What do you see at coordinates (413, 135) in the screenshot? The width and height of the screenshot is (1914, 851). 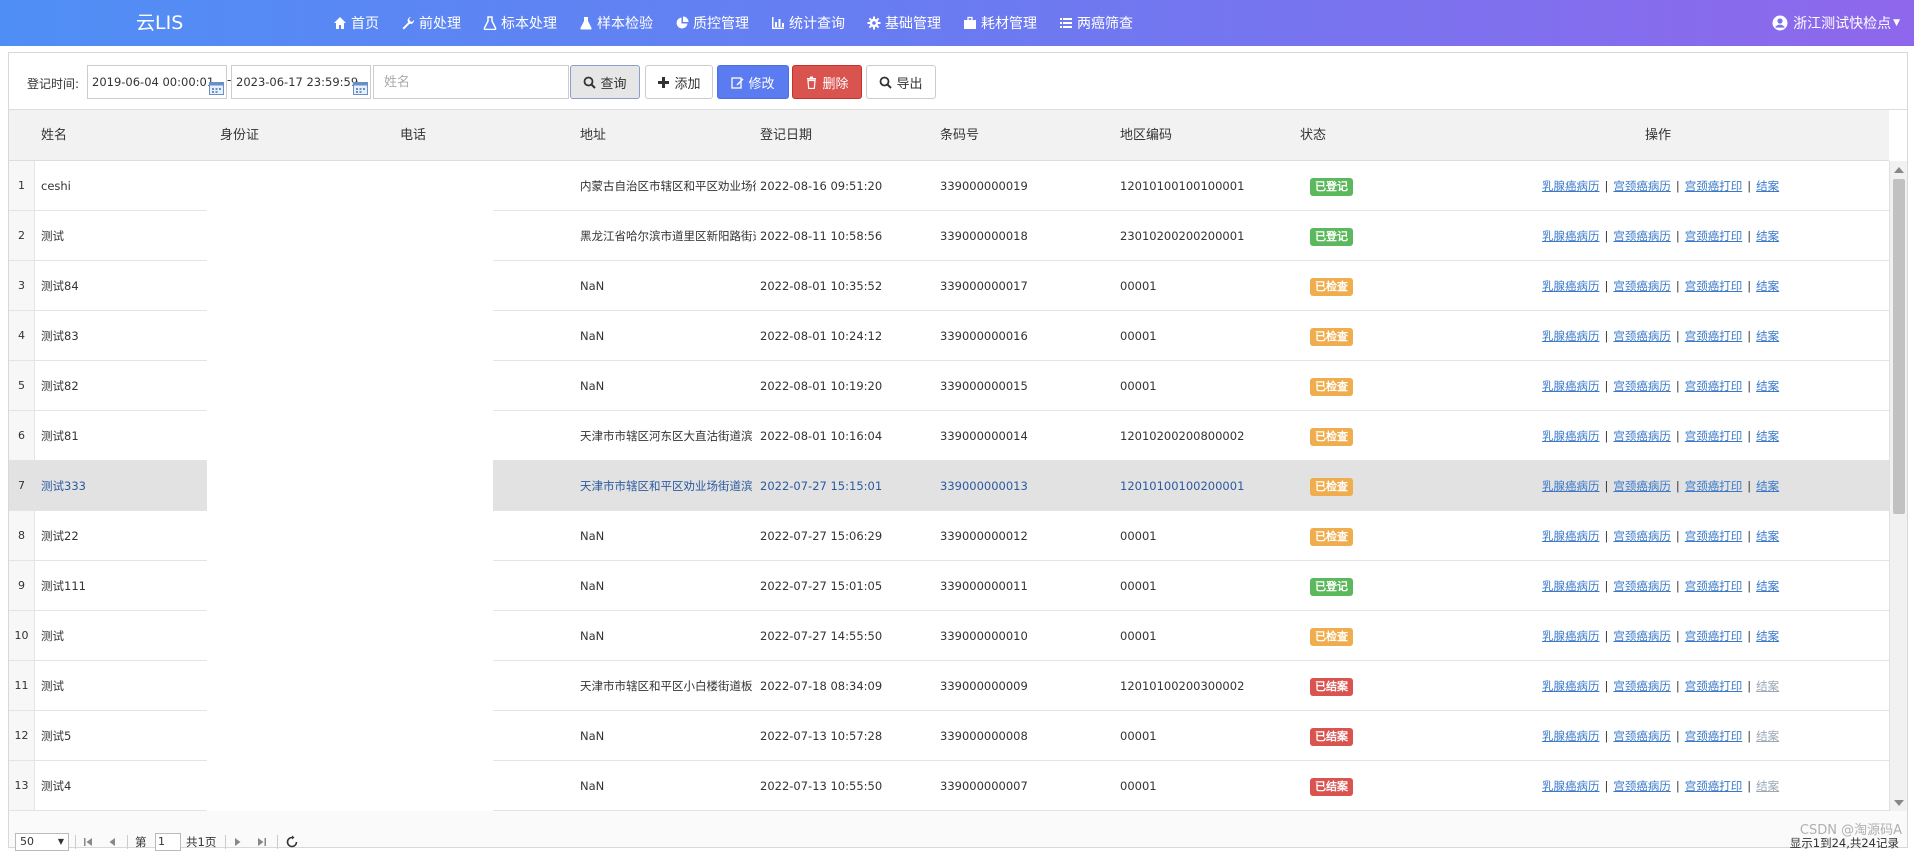 I see `column-header-phone: 电话` at bounding box center [413, 135].